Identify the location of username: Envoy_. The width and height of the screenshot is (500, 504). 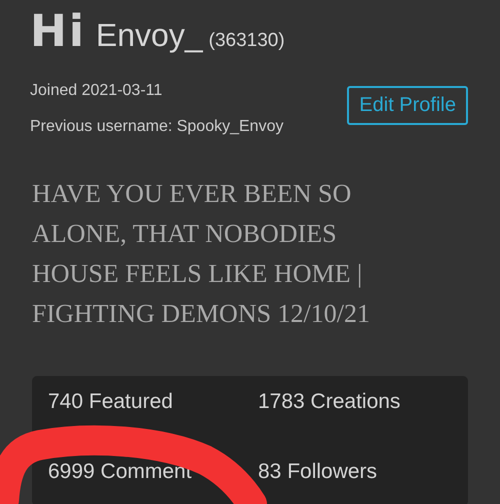
(149, 35).